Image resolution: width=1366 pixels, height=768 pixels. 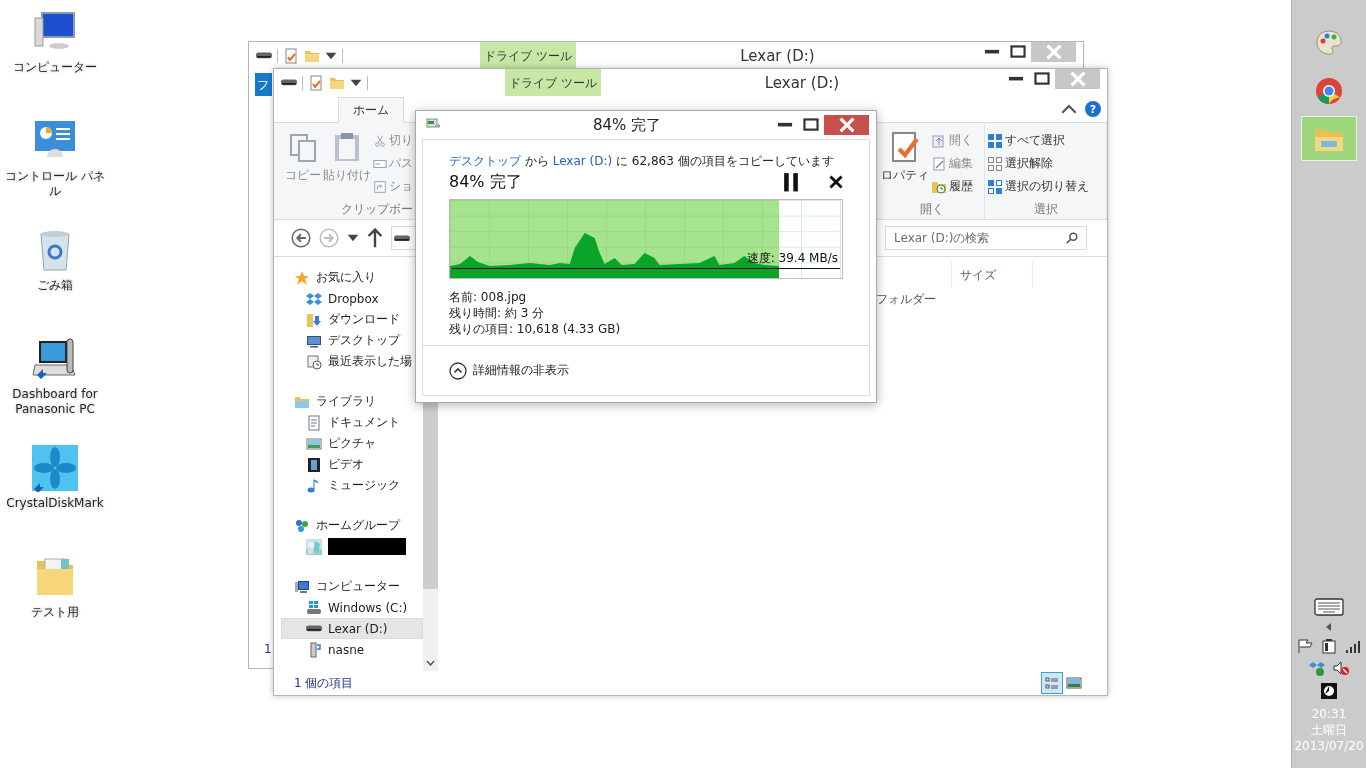 I want to click on desktop-icon-label: ごみ箱, so click(x=55, y=285).